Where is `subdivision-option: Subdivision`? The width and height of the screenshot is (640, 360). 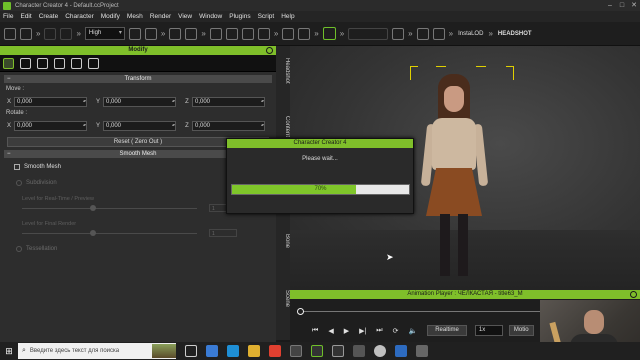 subdivision-option: Subdivision is located at coordinates (138, 183).